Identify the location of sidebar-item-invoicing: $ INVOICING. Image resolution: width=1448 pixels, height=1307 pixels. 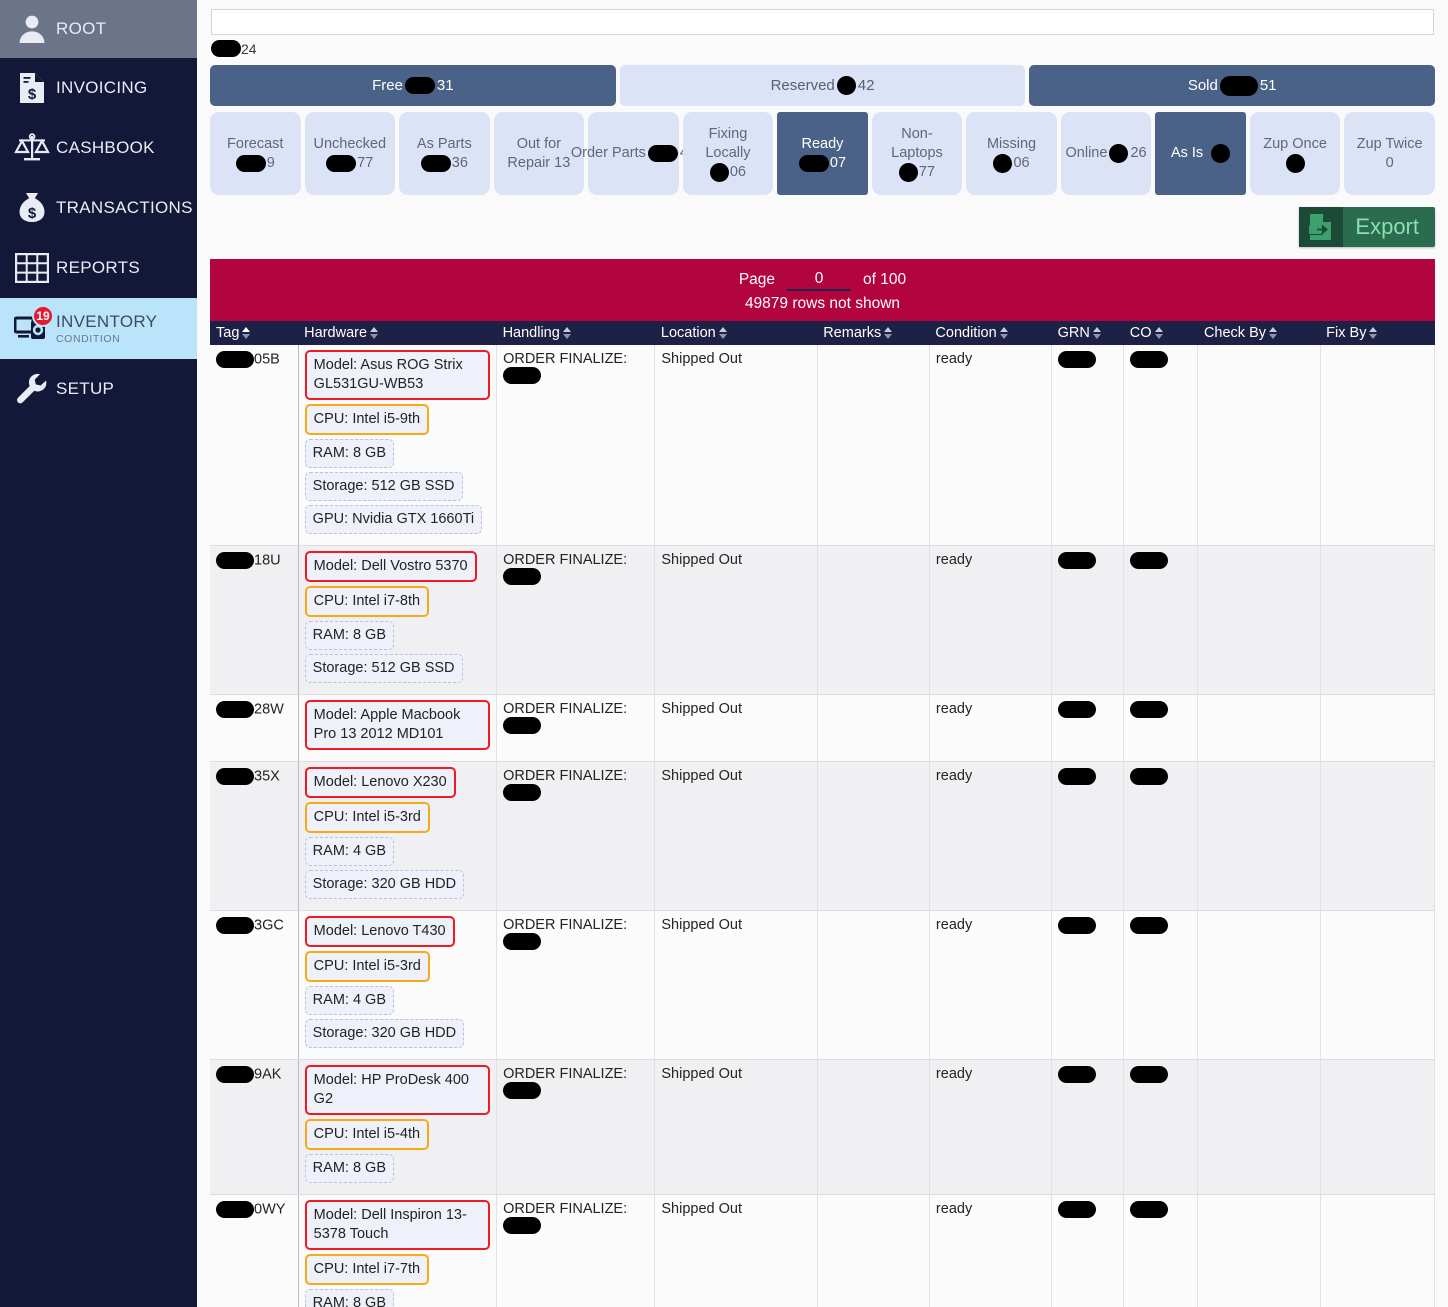
(98, 88).